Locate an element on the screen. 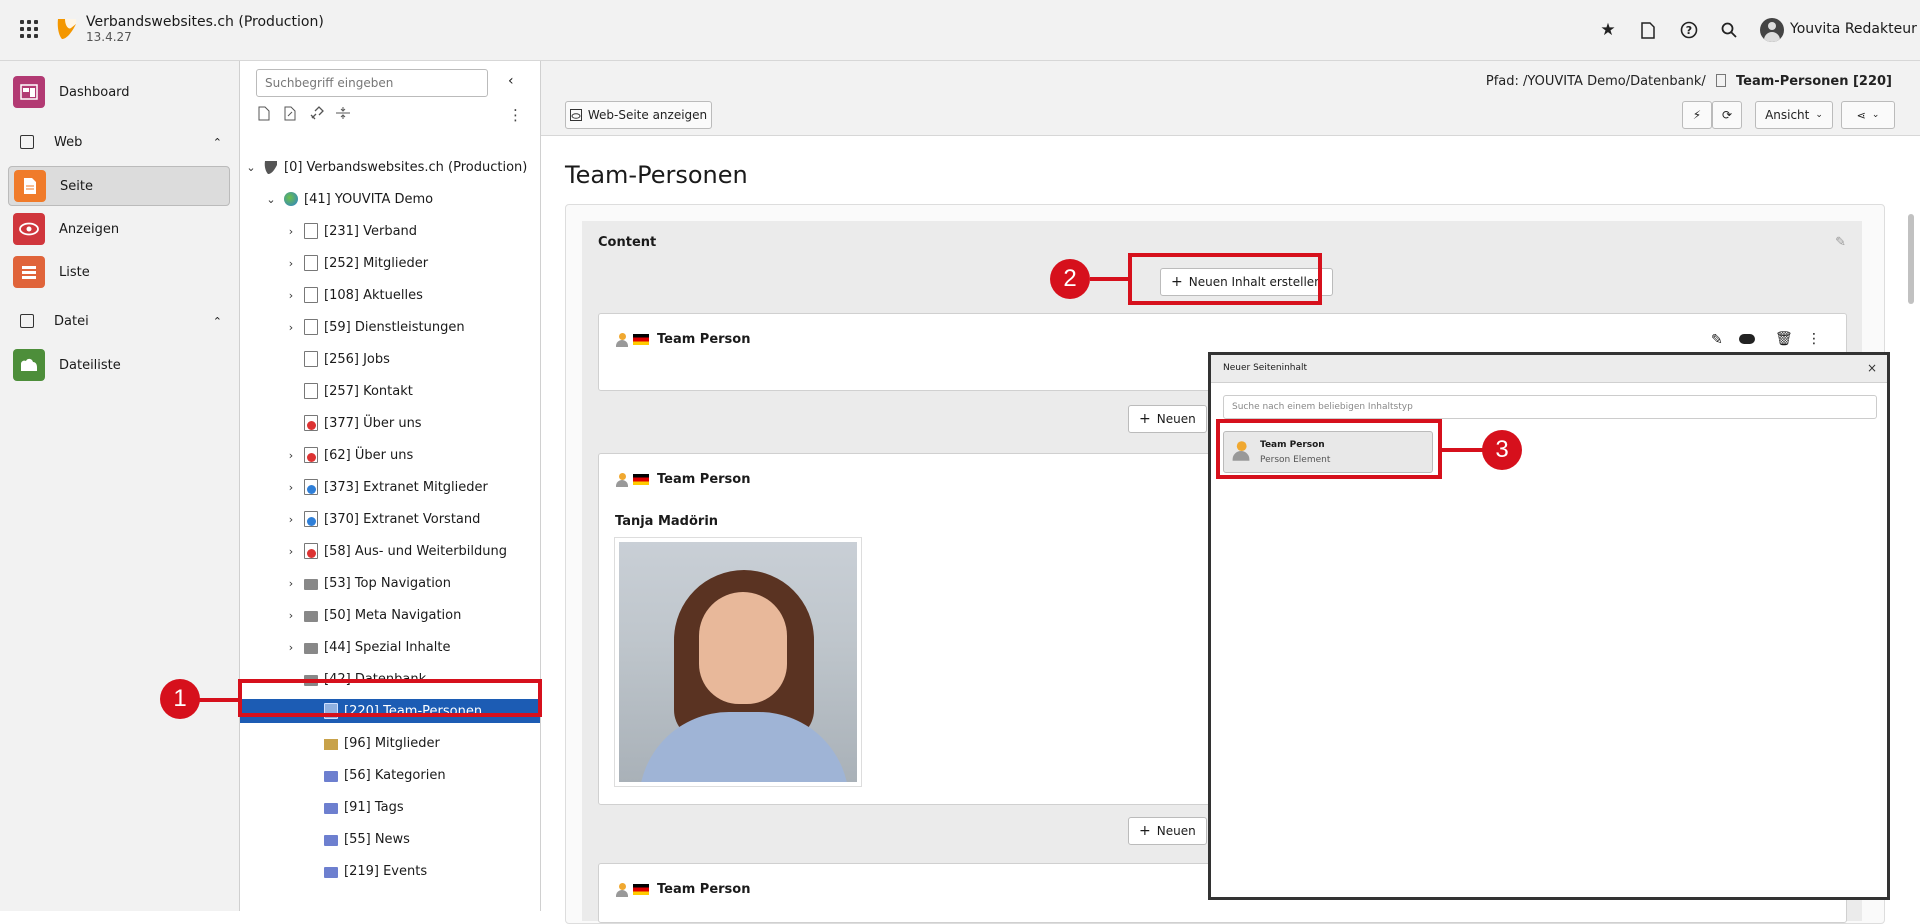 This screenshot has width=1920, height=924. tree-node: › [373] Extranet Mitglieder is located at coordinates (386, 487).